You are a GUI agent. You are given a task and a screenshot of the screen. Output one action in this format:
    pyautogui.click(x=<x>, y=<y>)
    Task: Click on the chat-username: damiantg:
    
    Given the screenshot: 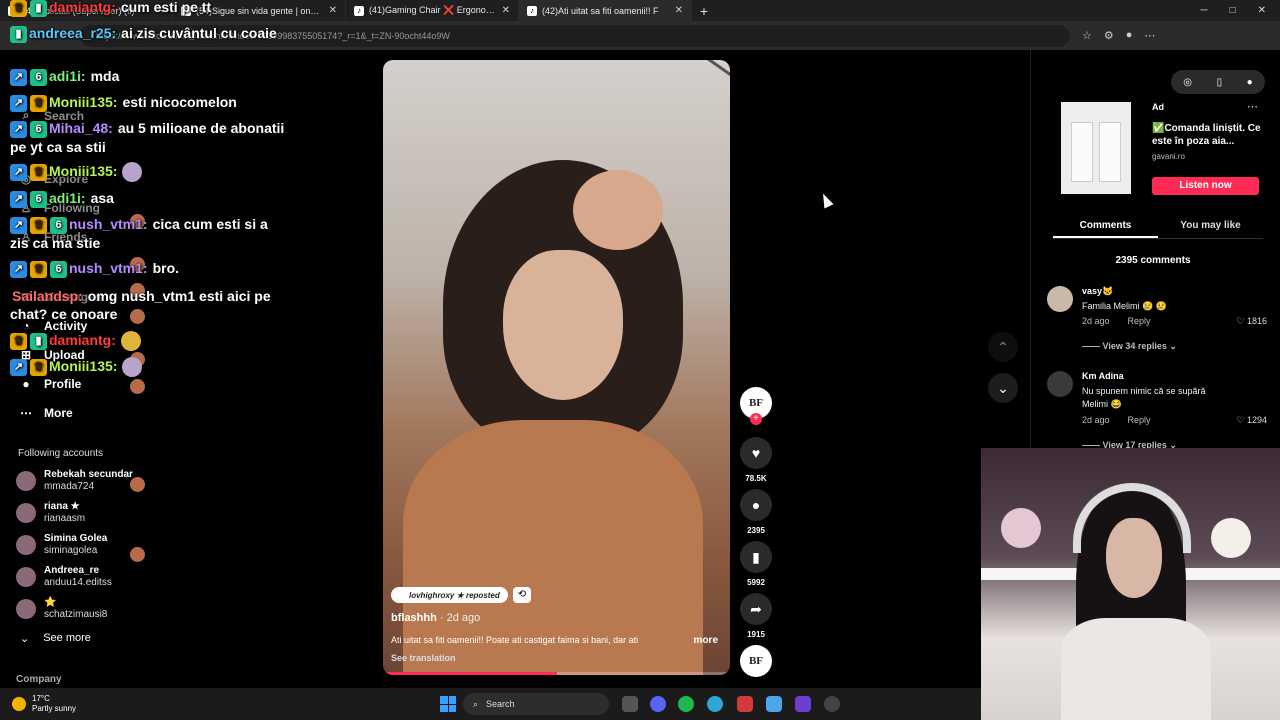 What is the action you would take?
    pyautogui.click(x=82, y=7)
    